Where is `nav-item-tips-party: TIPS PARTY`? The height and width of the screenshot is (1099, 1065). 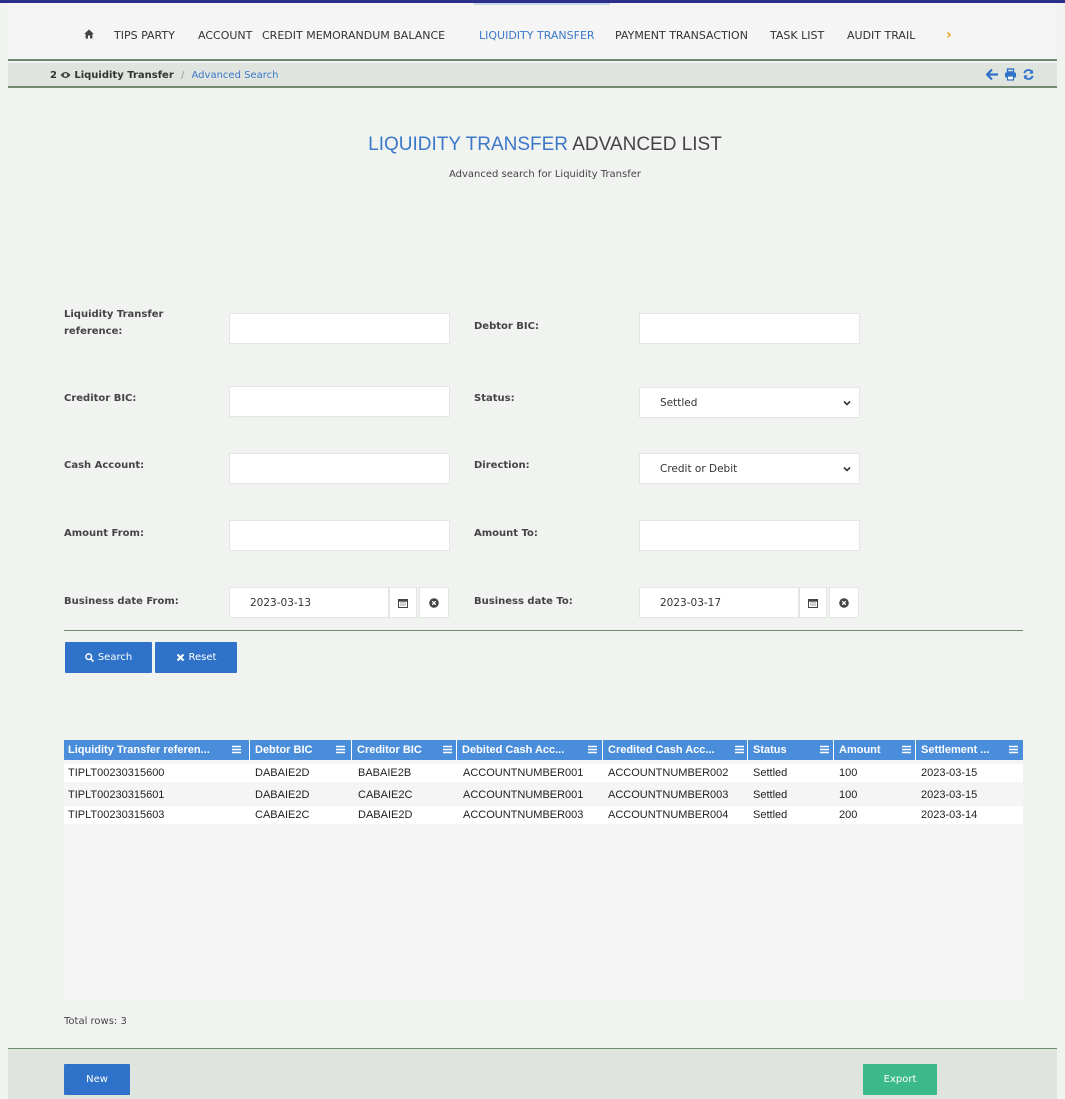
nav-item-tips-party: TIPS PARTY is located at coordinates (144, 35).